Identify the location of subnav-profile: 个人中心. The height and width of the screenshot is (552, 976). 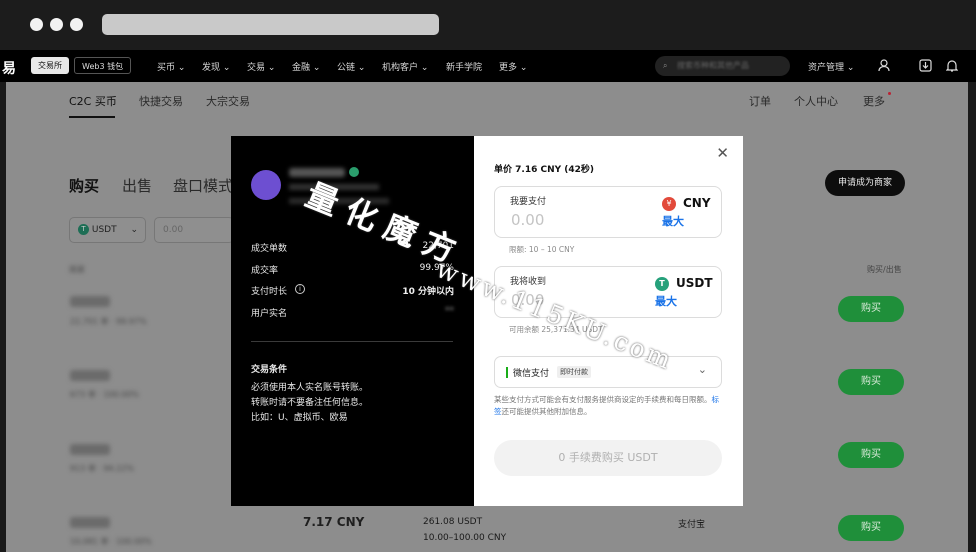
(816, 101).